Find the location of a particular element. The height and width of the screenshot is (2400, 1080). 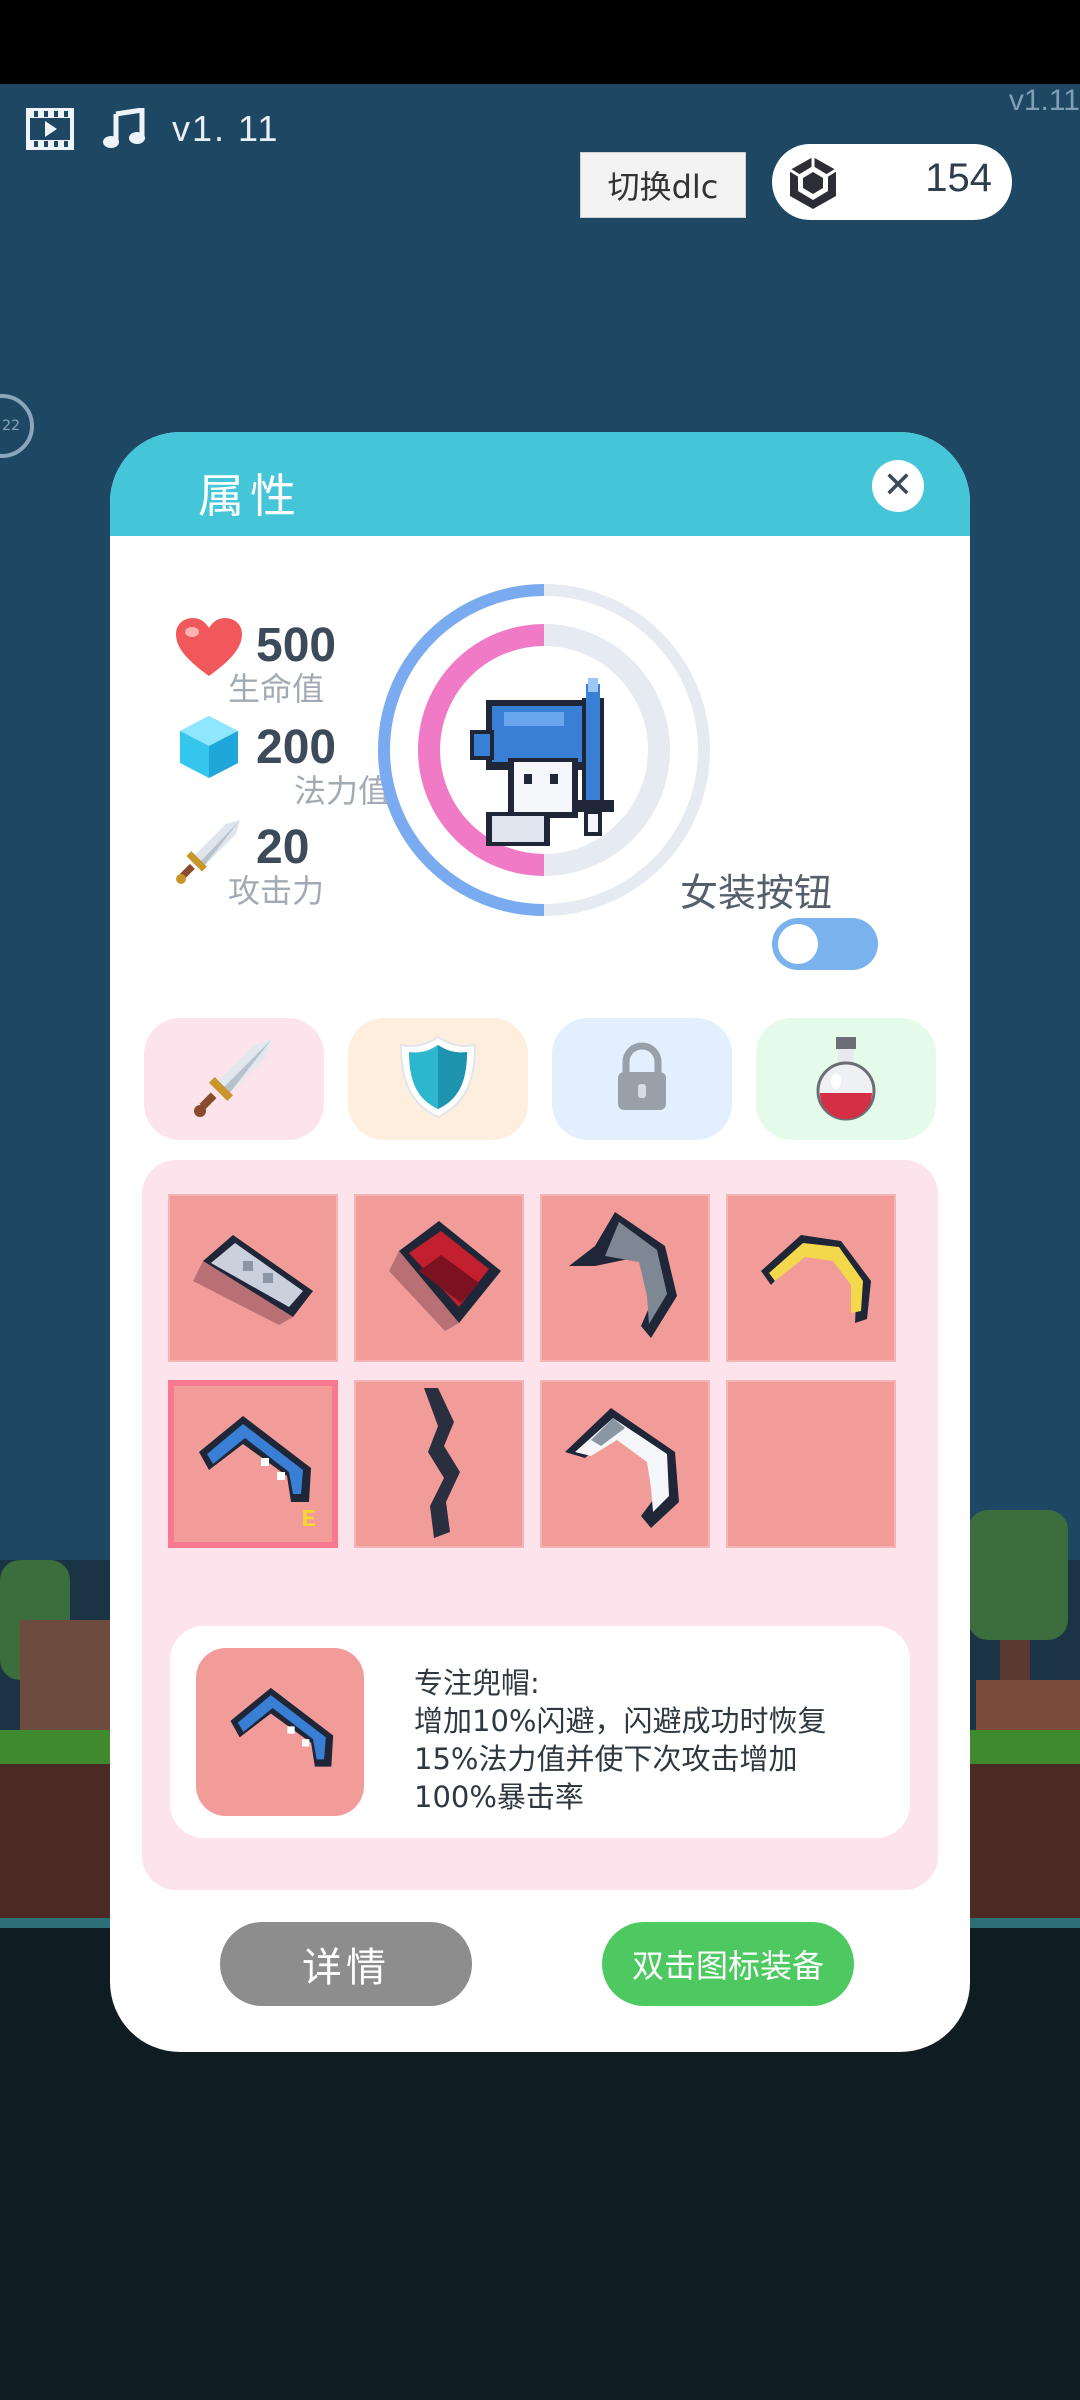

item-level-badge: E is located at coordinates (308, 1520).